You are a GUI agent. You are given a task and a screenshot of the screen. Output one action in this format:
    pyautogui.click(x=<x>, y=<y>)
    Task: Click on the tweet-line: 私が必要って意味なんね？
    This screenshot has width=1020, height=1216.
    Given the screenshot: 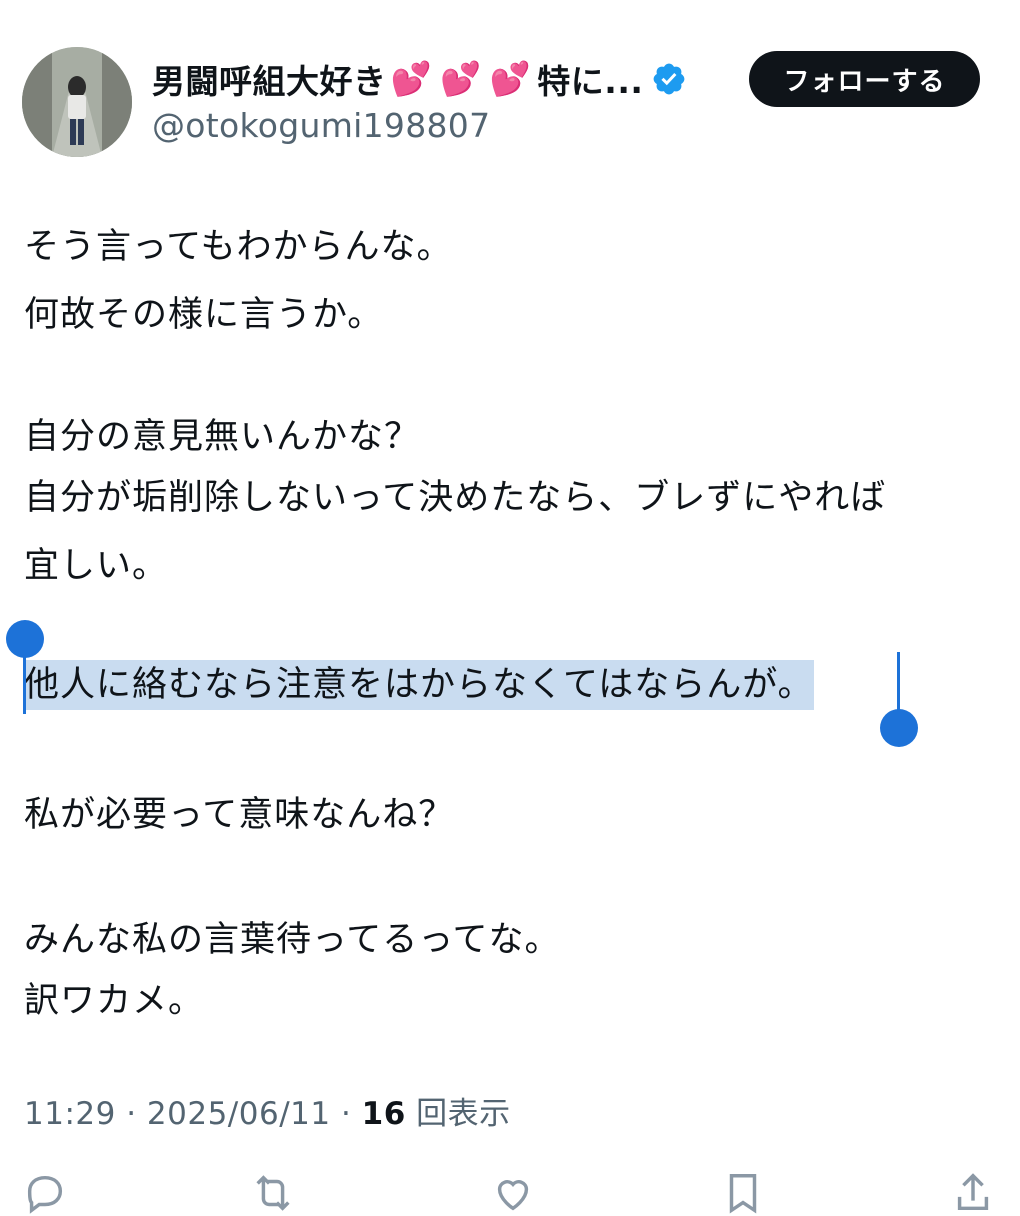 What is the action you would take?
    pyautogui.click(x=239, y=815)
    